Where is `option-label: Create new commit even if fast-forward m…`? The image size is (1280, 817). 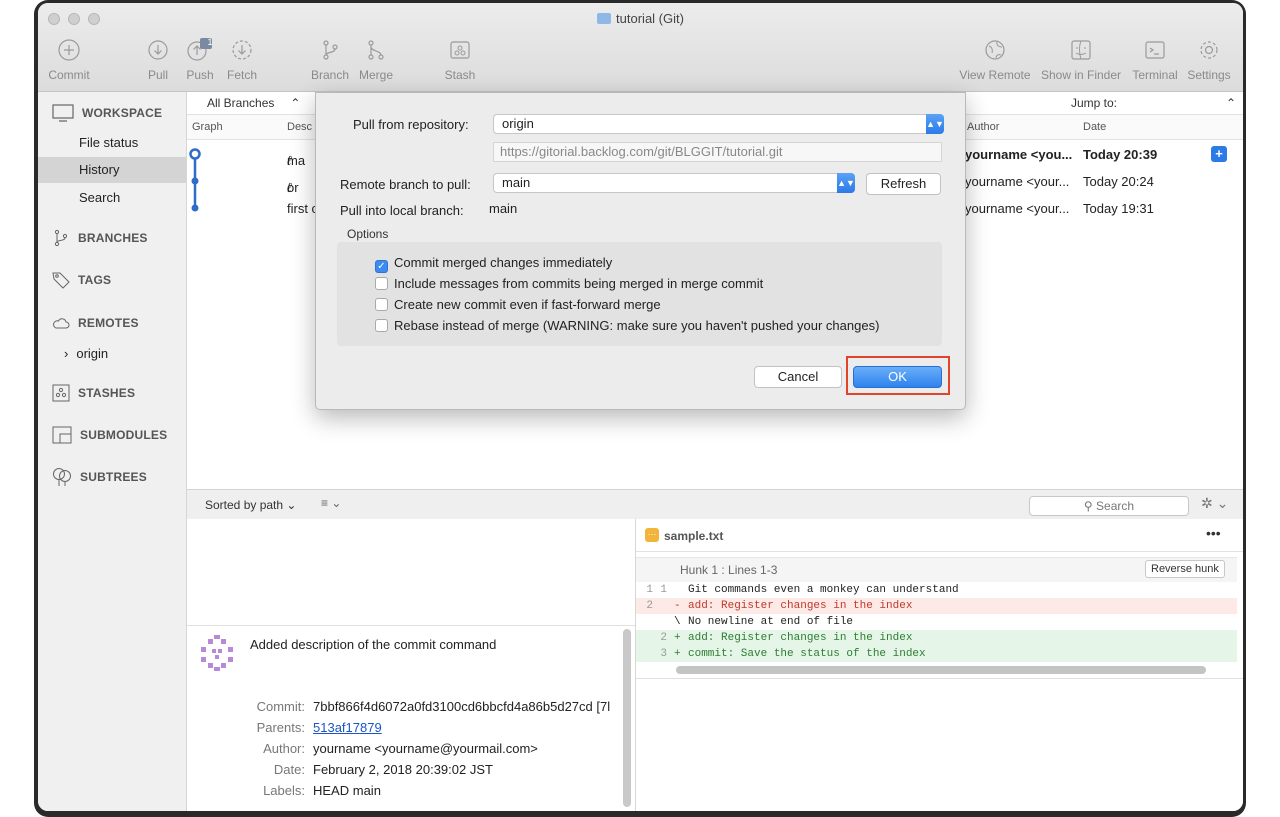 option-label: Create new commit even if fast-forward m… is located at coordinates (527, 304).